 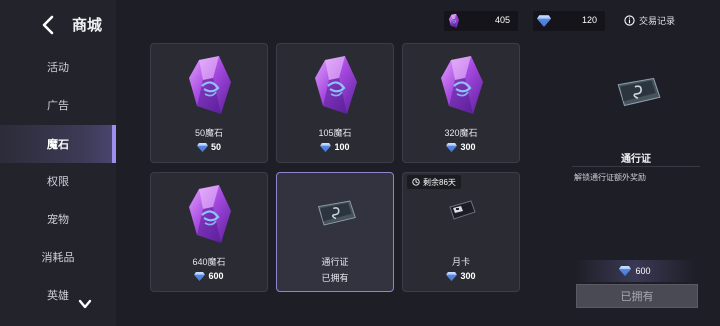 What do you see at coordinates (481, 21) in the screenshot?
I see `magic-stone-balance: 405` at bounding box center [481, 21].